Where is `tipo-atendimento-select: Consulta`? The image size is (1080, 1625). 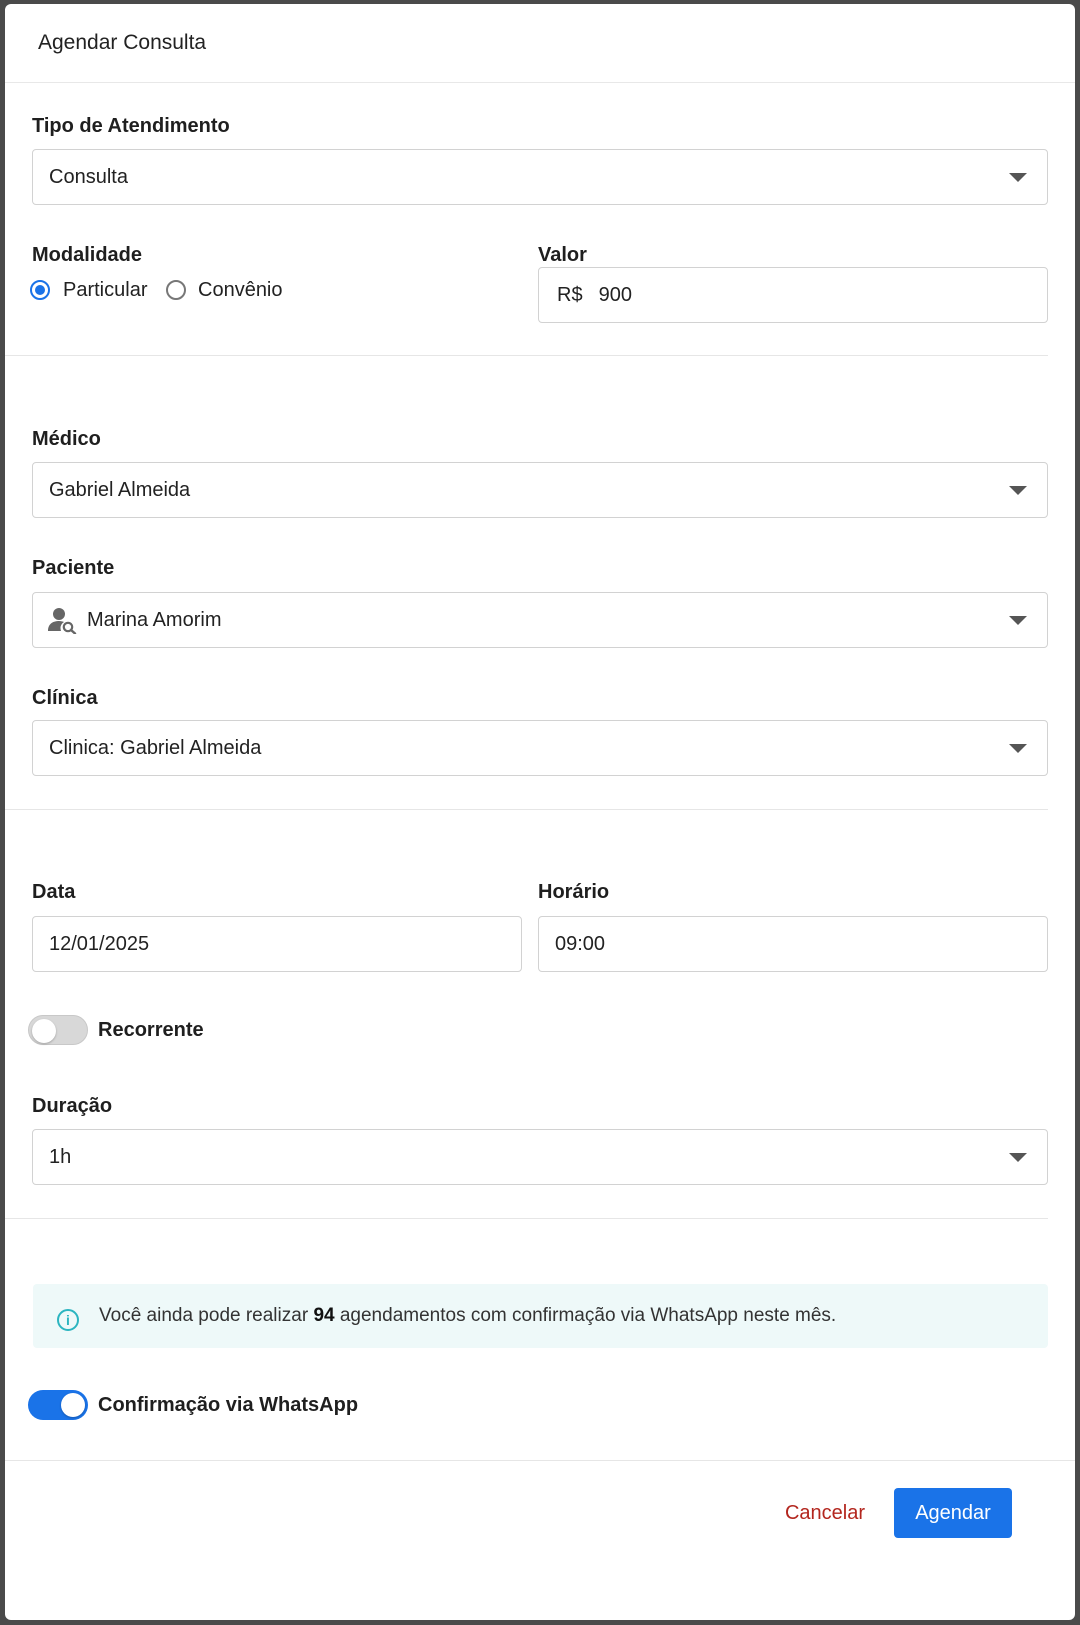
tipo-atendimento-select: Consulta is located at coordinates (540, 177).